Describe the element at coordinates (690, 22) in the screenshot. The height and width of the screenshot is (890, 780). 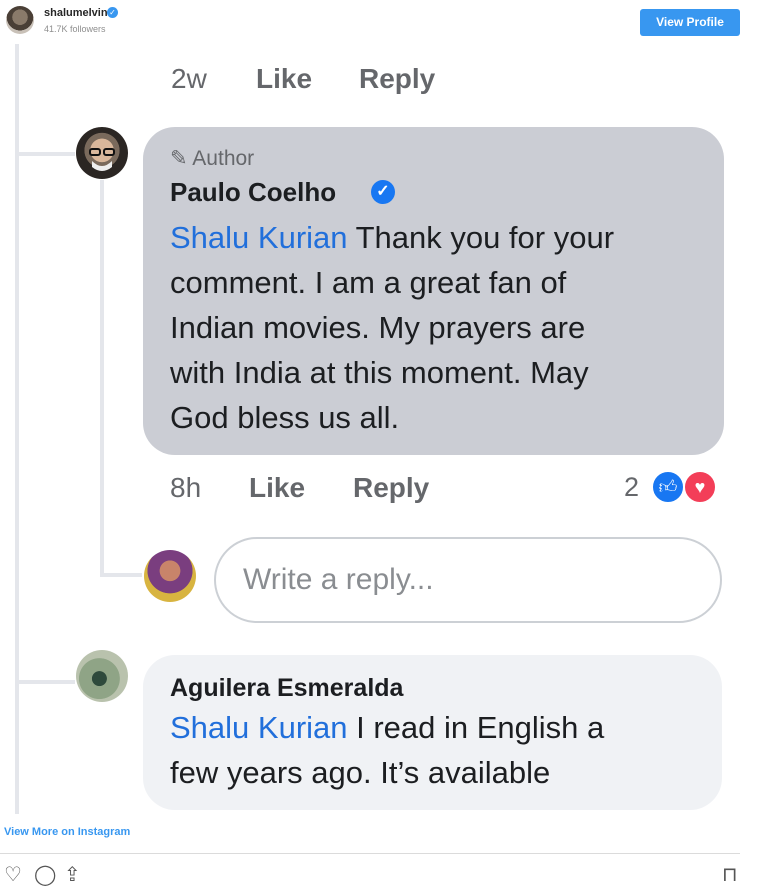
I see `view-profile-button: View Profile` at that location.